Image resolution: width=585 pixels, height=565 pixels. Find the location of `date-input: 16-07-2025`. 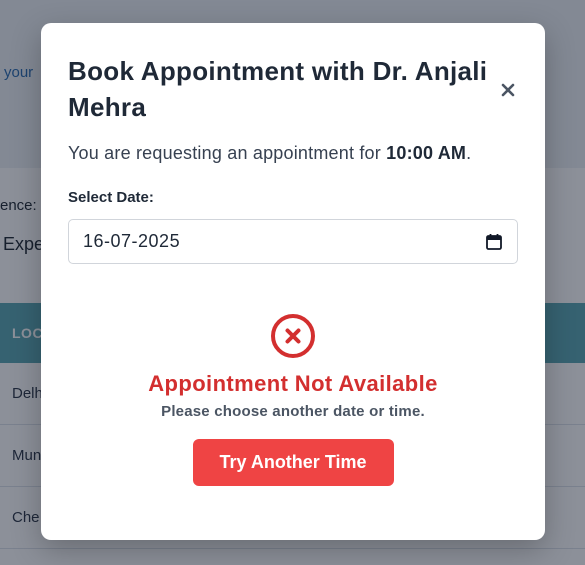

date-input: 16-07-2025 is located at coordinates (293, 241).